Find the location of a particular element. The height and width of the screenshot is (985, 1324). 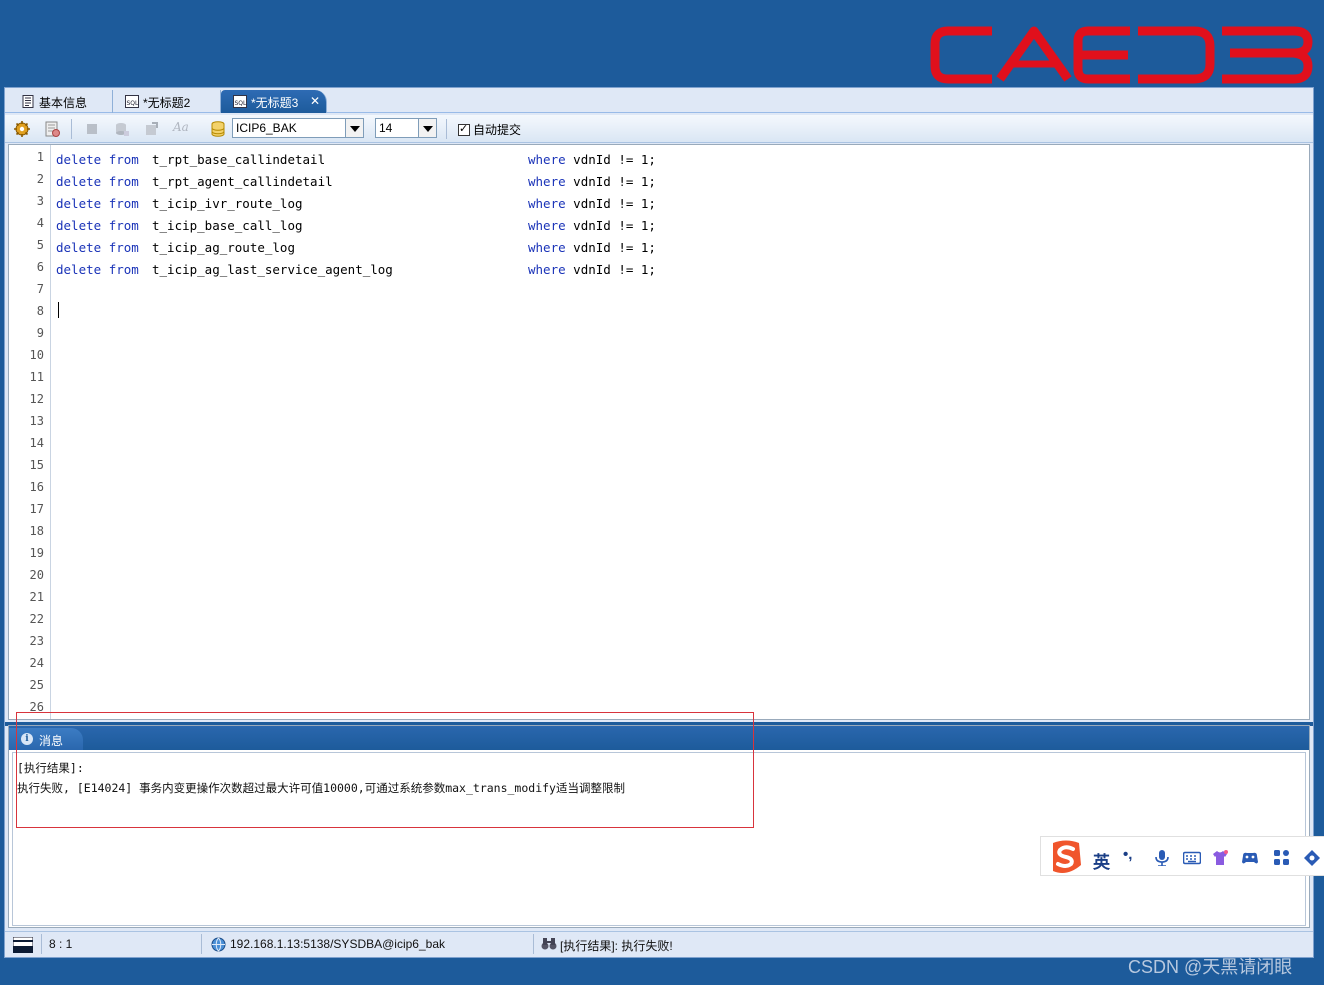

app-grid-icon is located at coordinates (1282, 858).